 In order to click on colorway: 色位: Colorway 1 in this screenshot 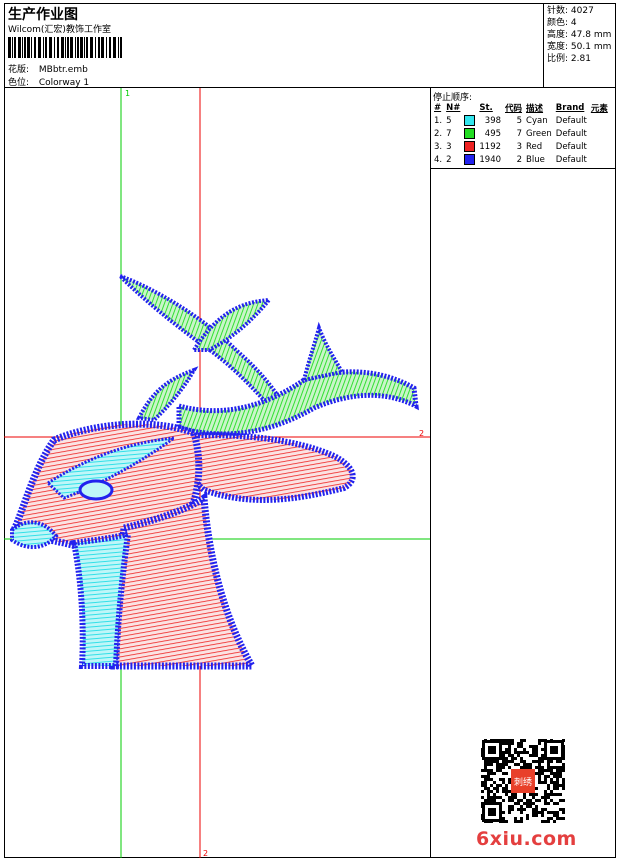, I will do `click(48, 81)`.